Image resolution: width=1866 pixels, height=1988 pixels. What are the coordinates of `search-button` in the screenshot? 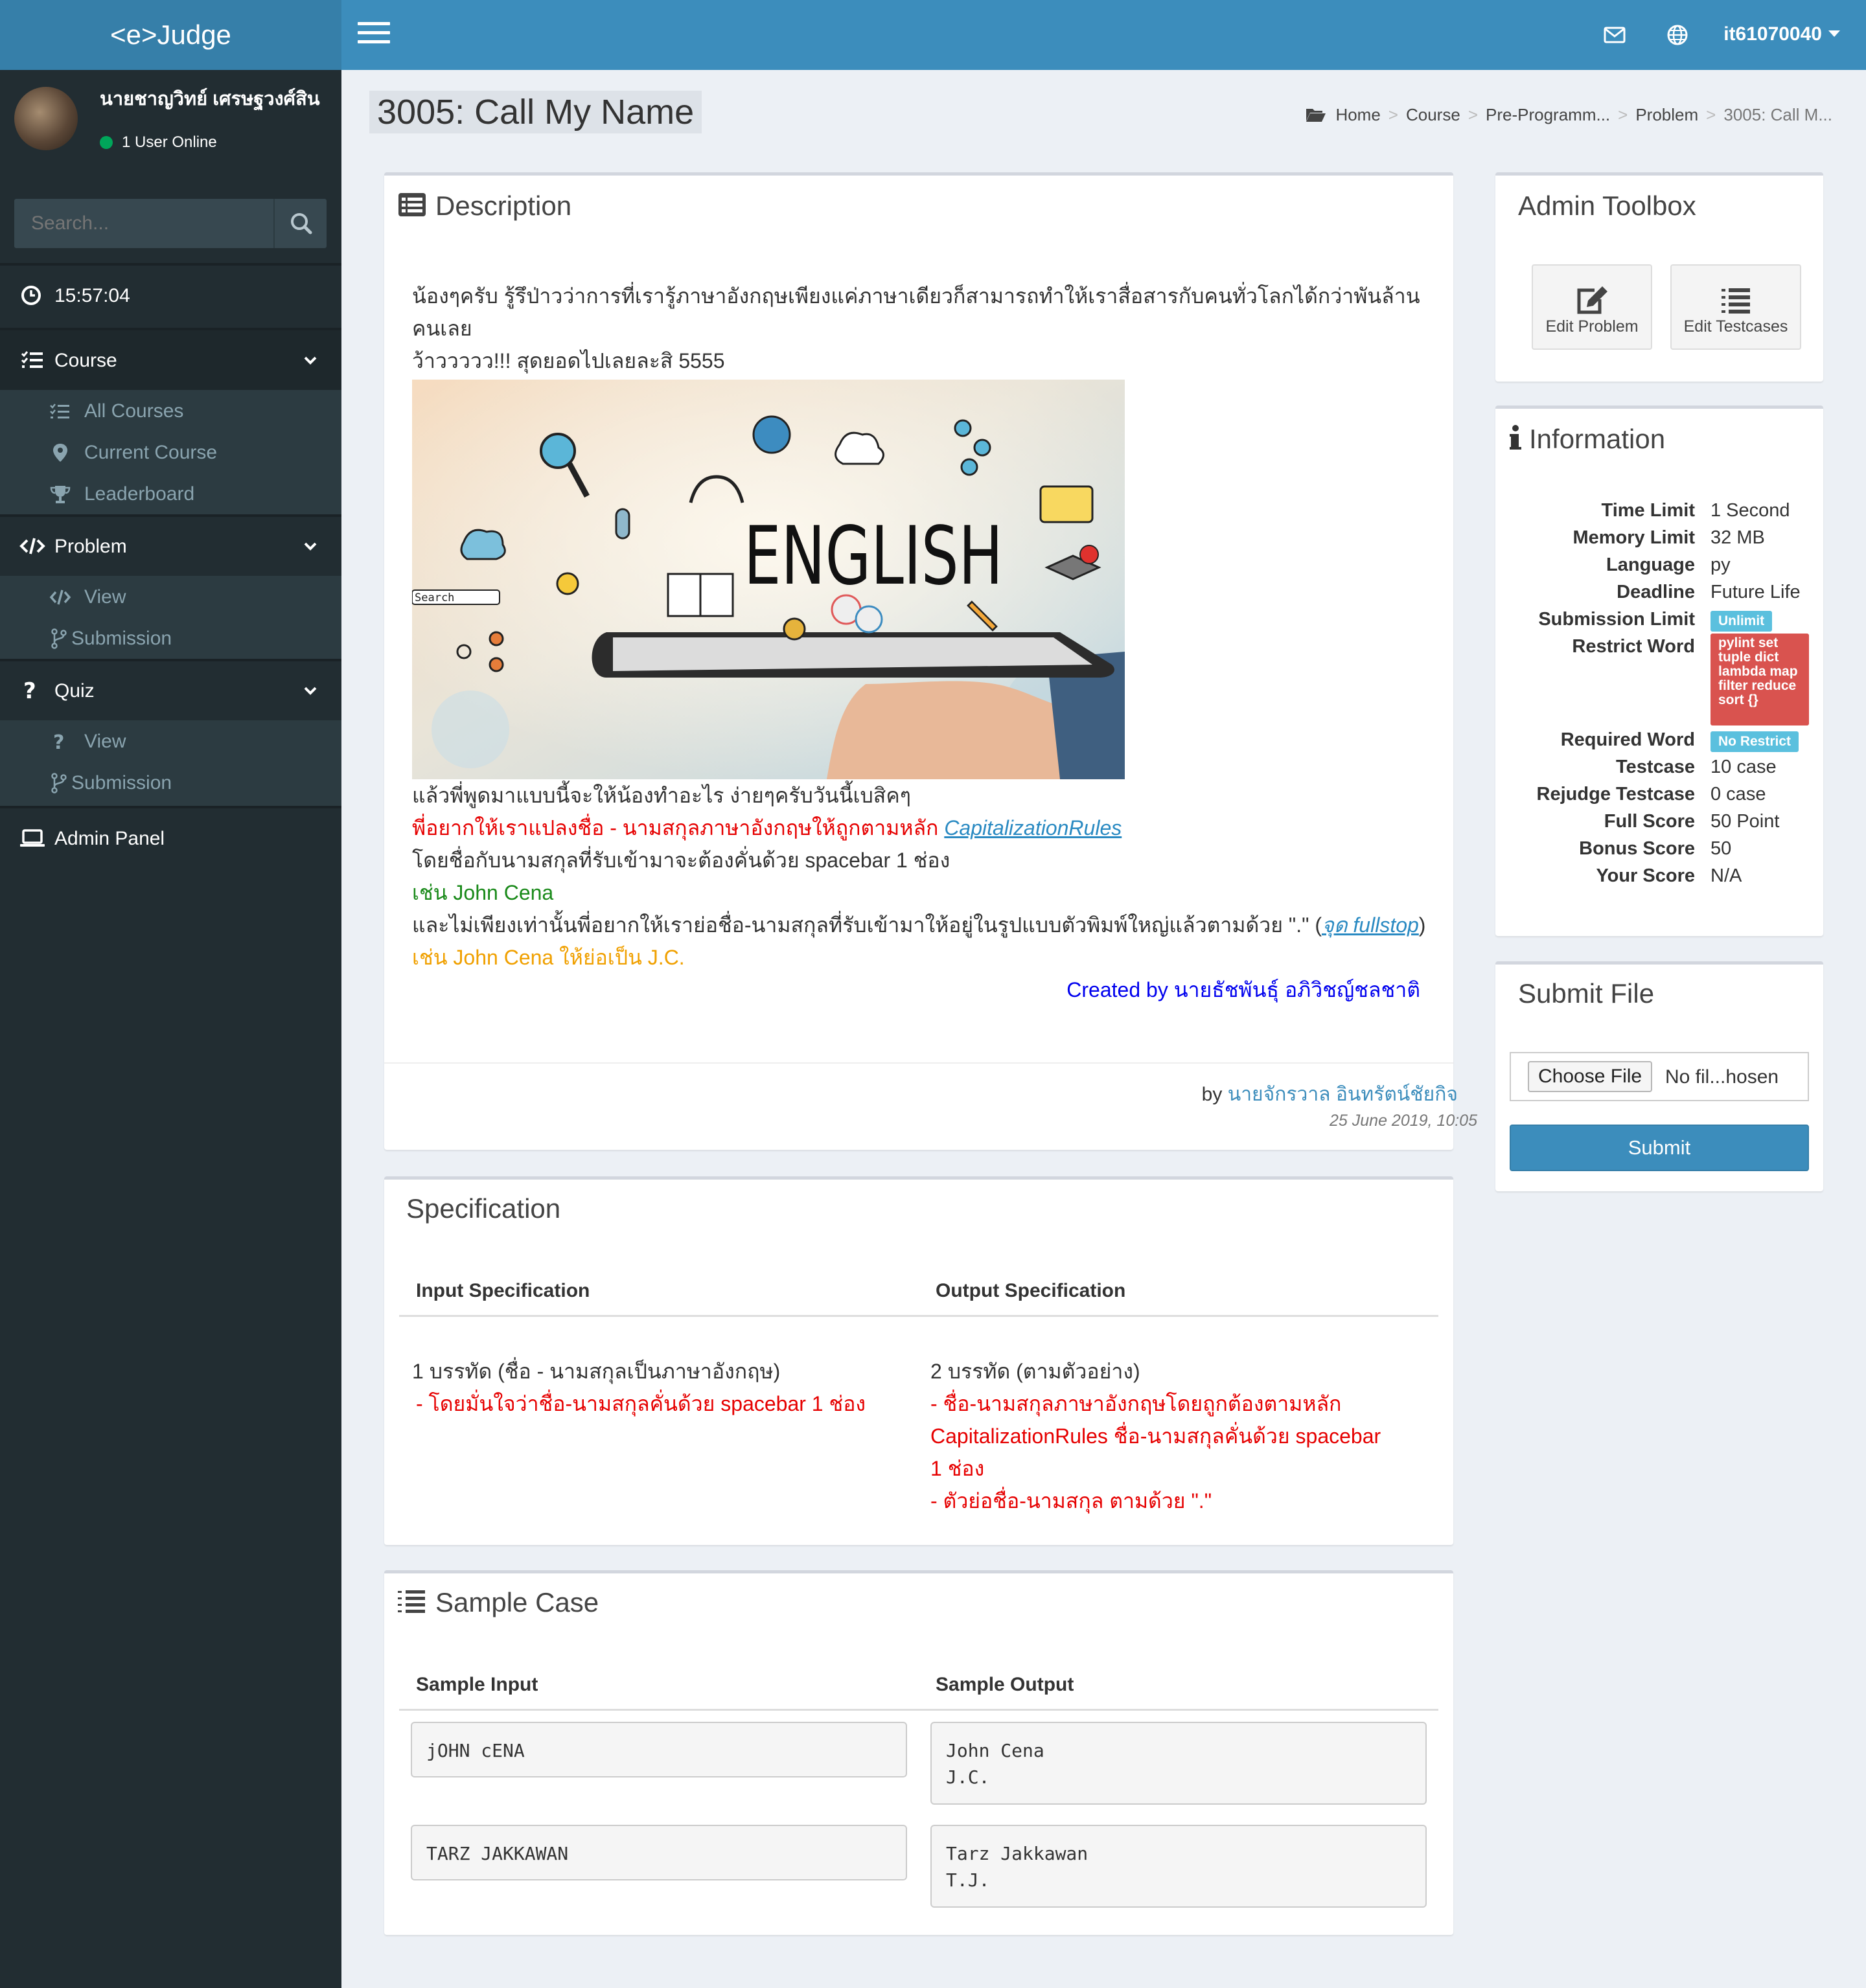 It's located at (300, 223).